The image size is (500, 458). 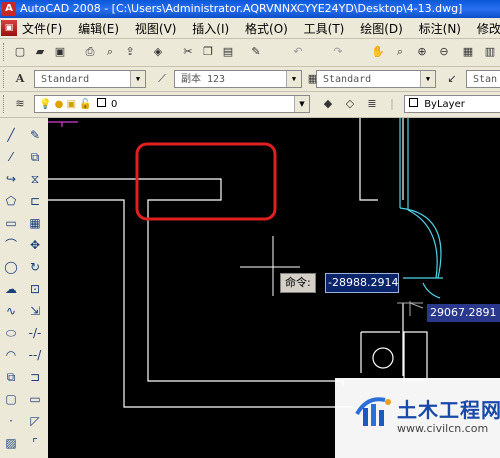 What do you see at coordinates (422, 52) in the screenshot?
I see `zoom-window-icon: ⊕` at bounding box center [422, 52].